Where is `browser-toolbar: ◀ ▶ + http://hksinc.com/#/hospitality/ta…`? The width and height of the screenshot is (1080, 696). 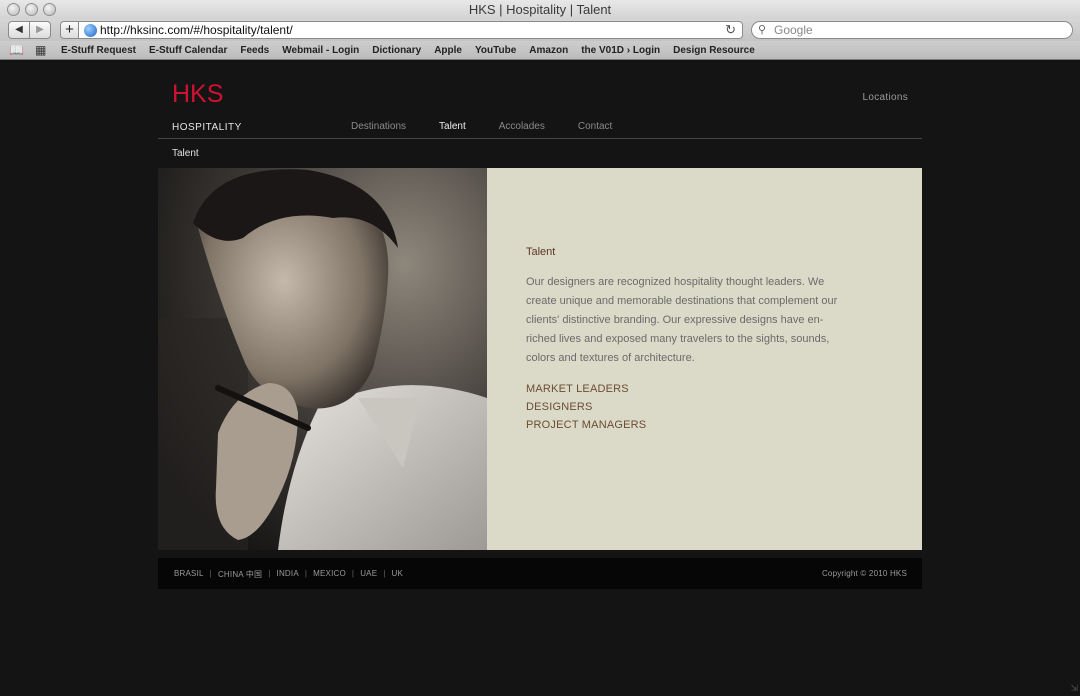
browser-toolbar: ◀ ▶ + http://hksinc.com/#/hospitality/ta… is located at coordinates (540, 30).